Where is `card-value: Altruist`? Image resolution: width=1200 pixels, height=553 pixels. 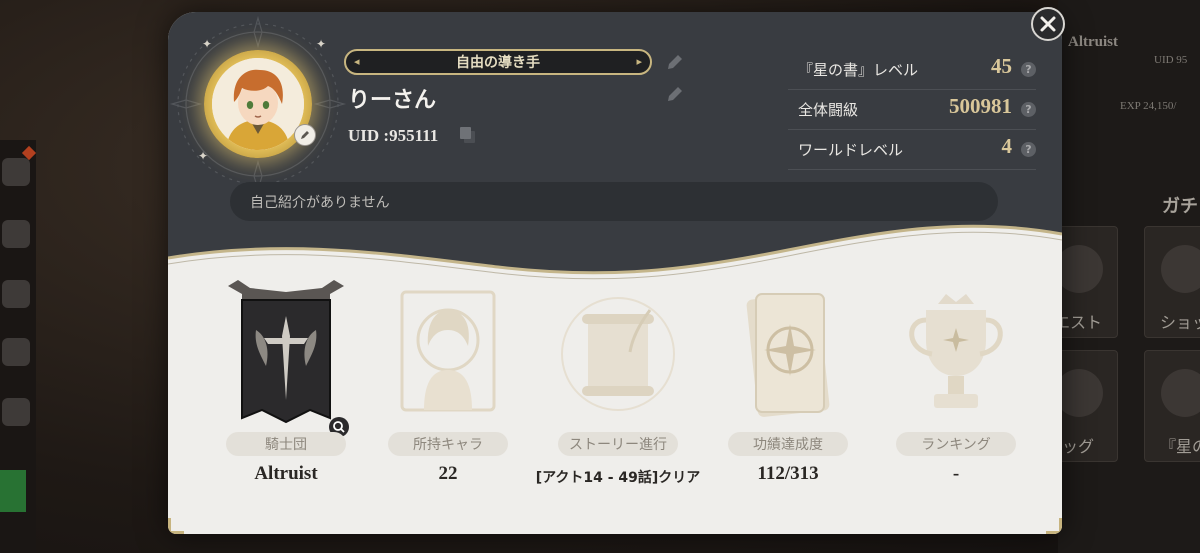 card-value: Altruist is located at coordinates (286, 473).